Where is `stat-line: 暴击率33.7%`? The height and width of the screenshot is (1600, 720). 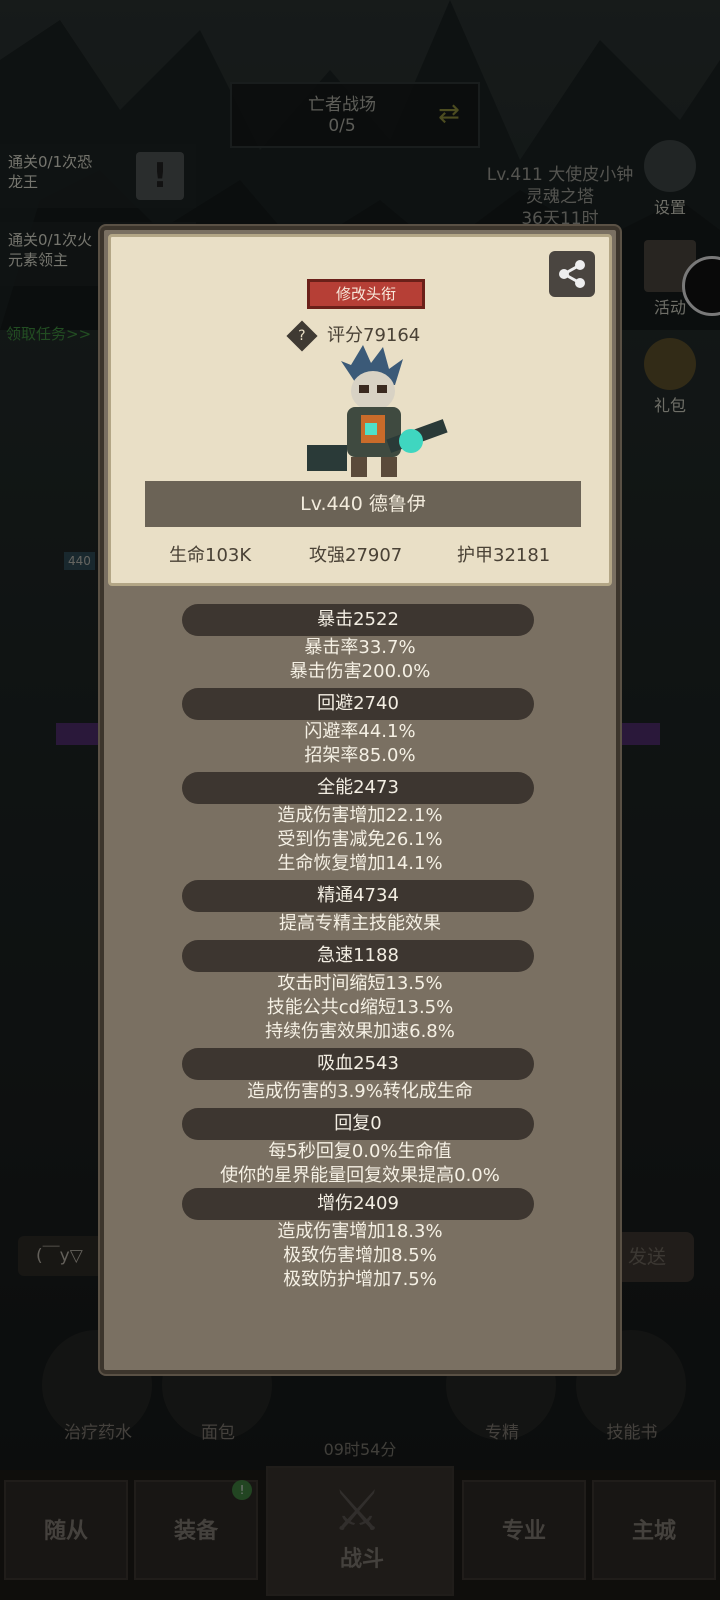 stat-line: 暴击率33.7% is located at coordinates (360, 647).